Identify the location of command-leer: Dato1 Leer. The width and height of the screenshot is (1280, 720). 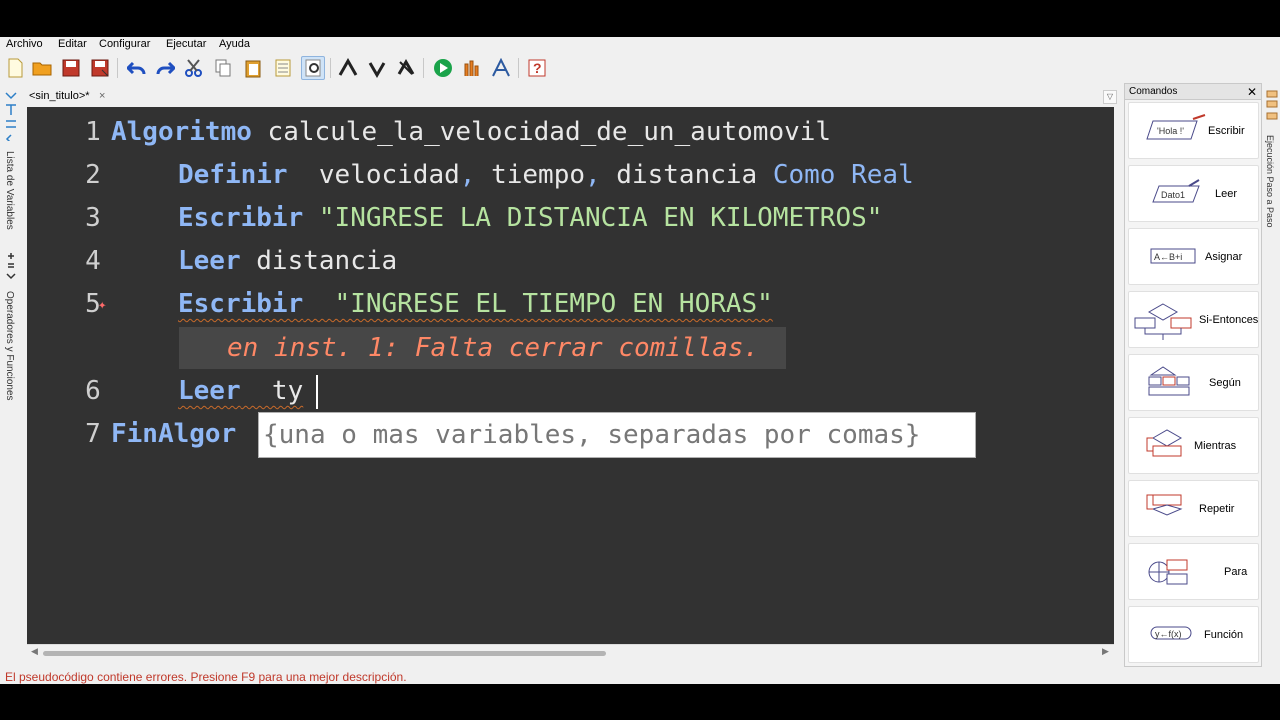
(1193, 193).